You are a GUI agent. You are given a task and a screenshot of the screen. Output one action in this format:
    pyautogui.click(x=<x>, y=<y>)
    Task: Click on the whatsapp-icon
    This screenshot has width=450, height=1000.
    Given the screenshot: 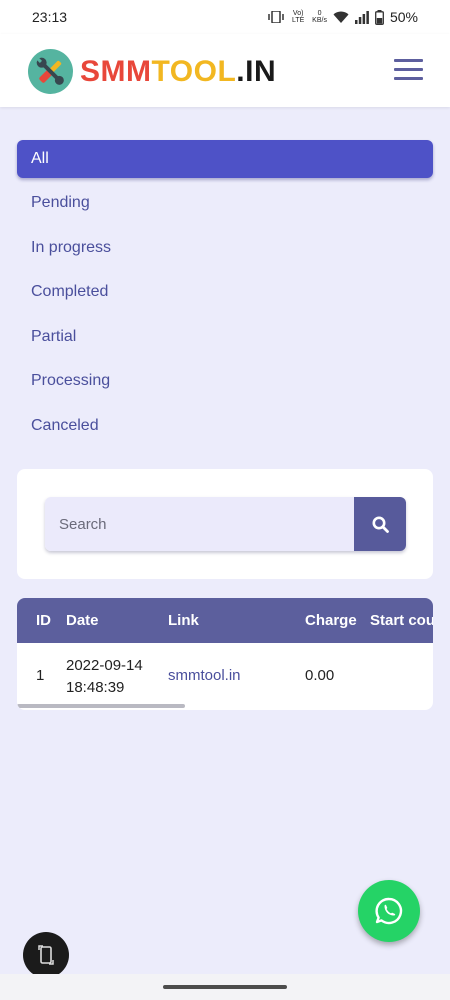 What is the action you would take?
    pyautogui.click(x=389, y=911)
    